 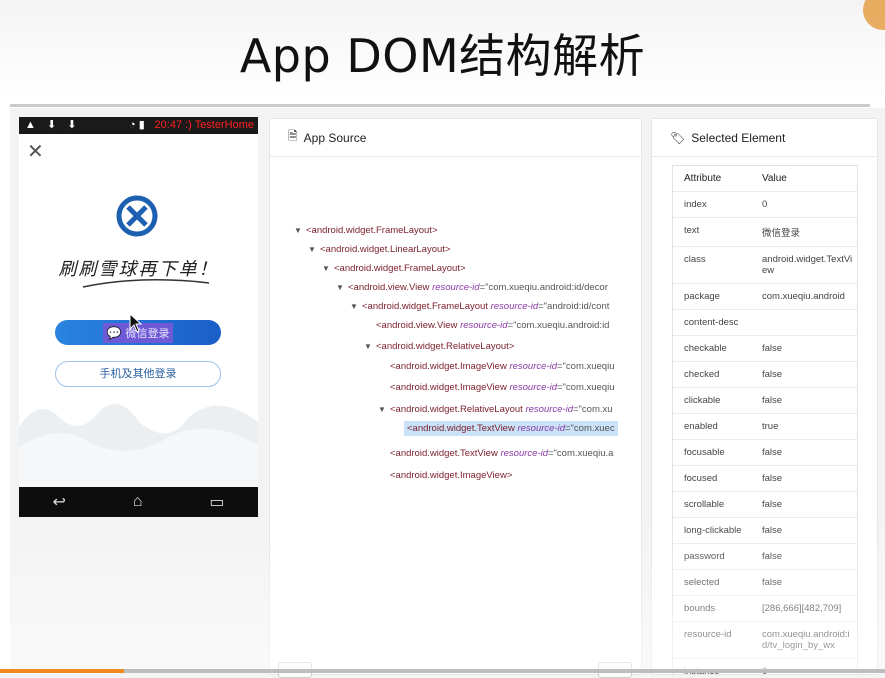 What do you see at coordinates (585, 387) in the screenshot?
I see `node-attribute-value: ="com.xueqiu` at bounding box center [585, 387].